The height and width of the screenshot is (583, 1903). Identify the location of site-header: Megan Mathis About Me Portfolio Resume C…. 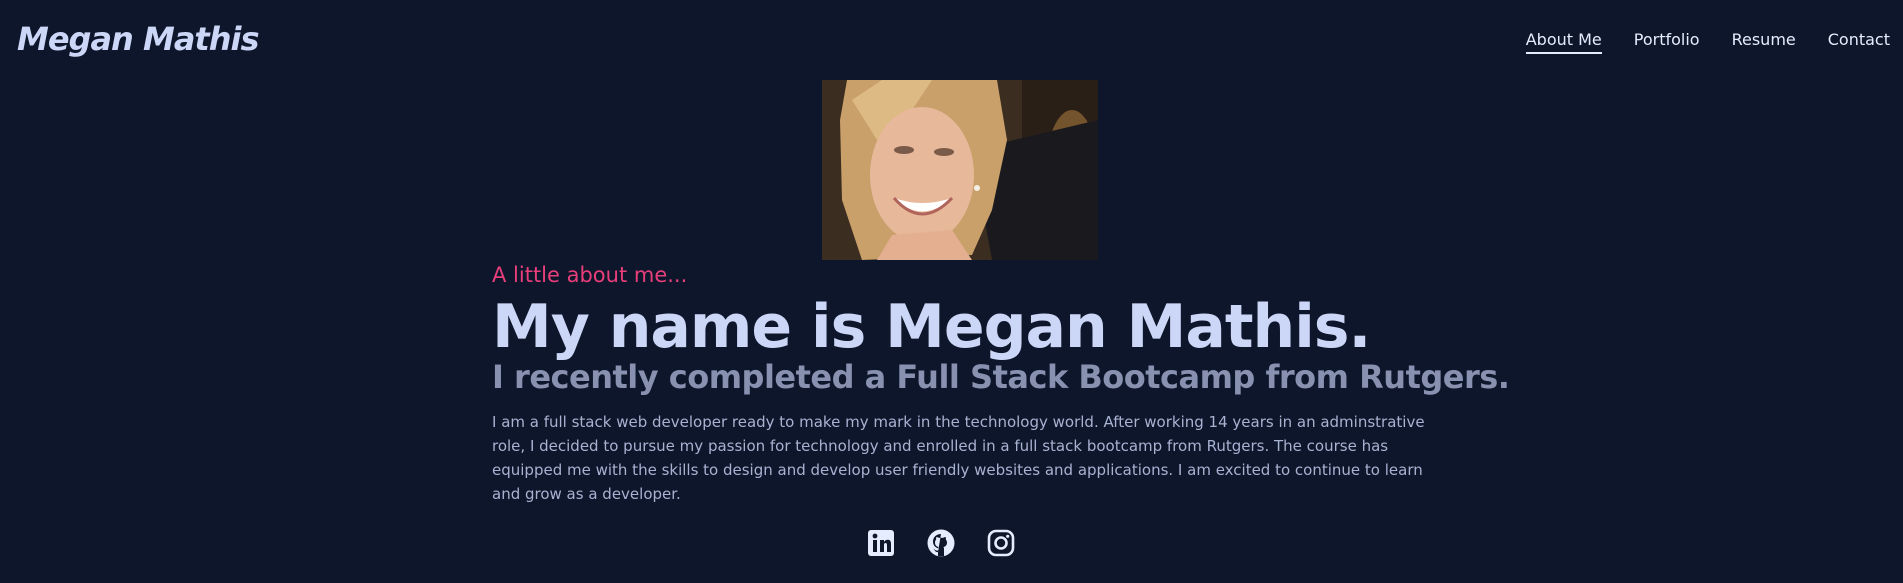
(951, 40).